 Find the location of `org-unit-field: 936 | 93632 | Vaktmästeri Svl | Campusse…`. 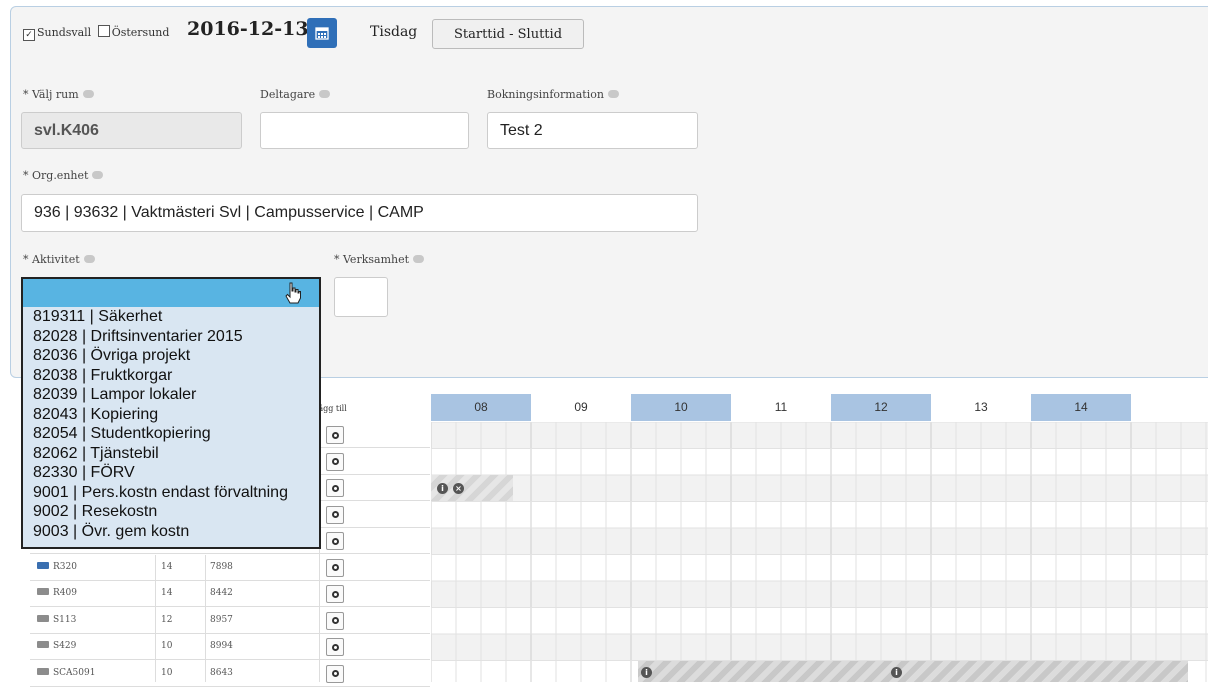

org-unit-field: 936 | 93632 | Vaktmästeri Svl | Campusse… is located at coordinates (359, 213).